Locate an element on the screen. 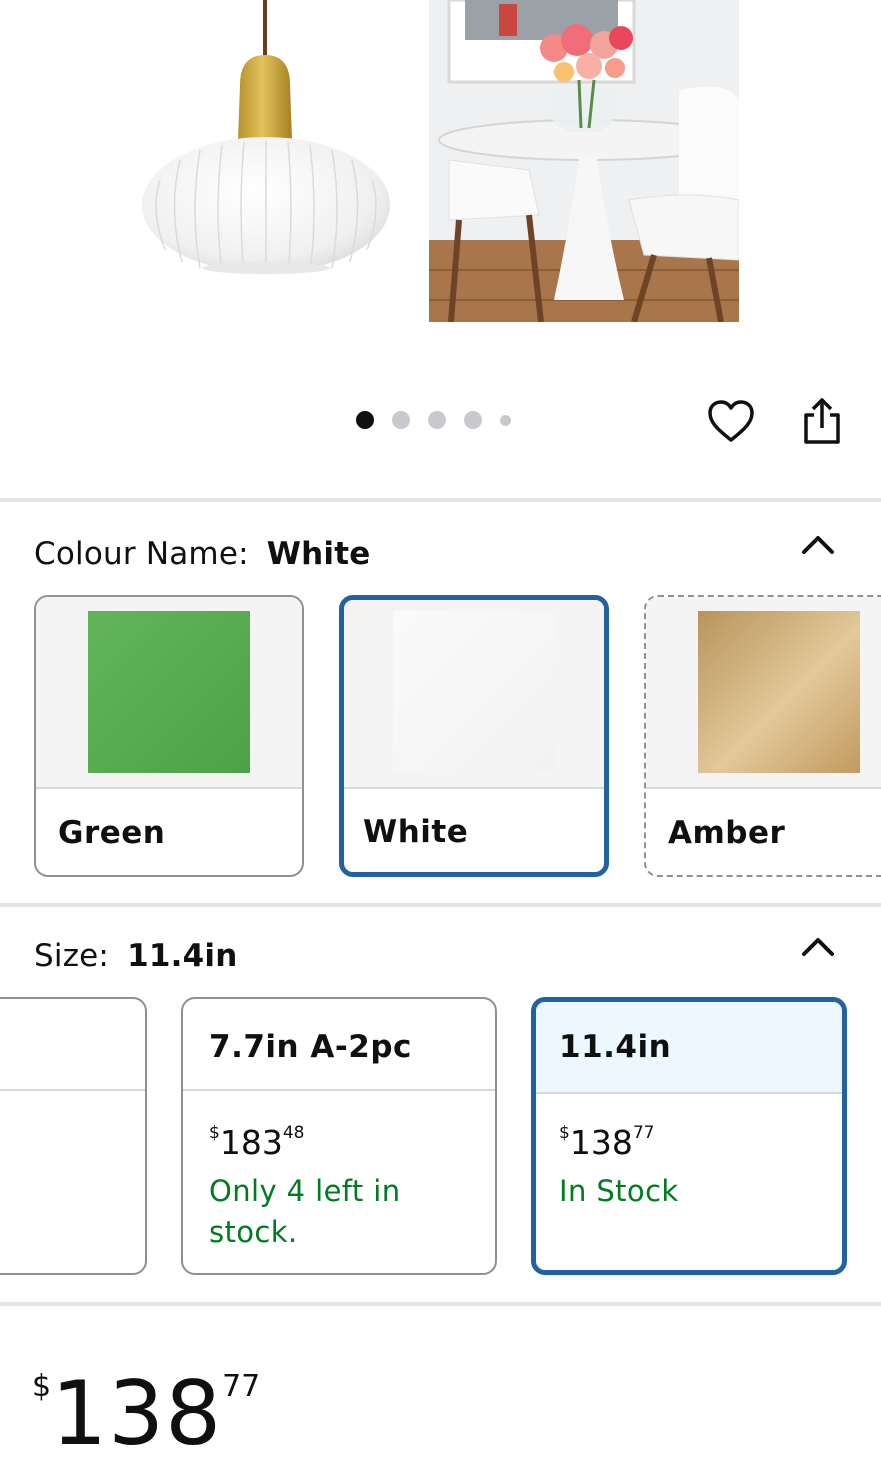 The width and height of the screenshot is (881, 1465). product-price: $13877 is located at coordinates (146, 1413).